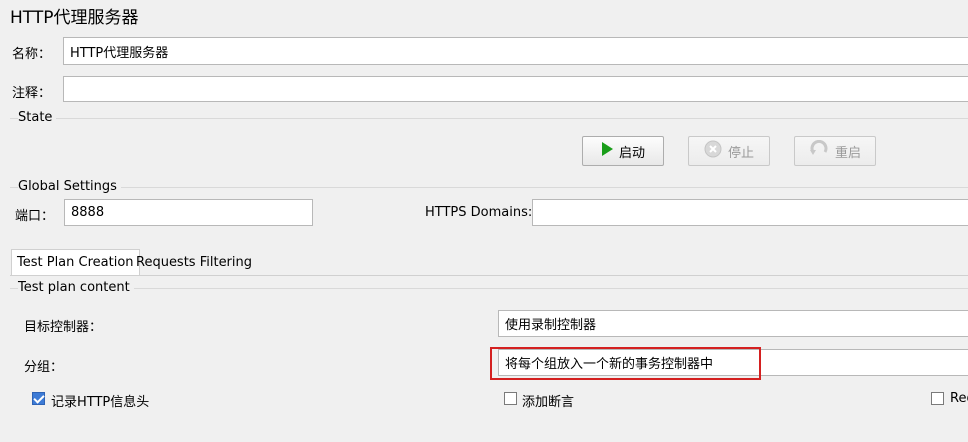  I want to click on stop-button-label: 停止, so click(740, 153).